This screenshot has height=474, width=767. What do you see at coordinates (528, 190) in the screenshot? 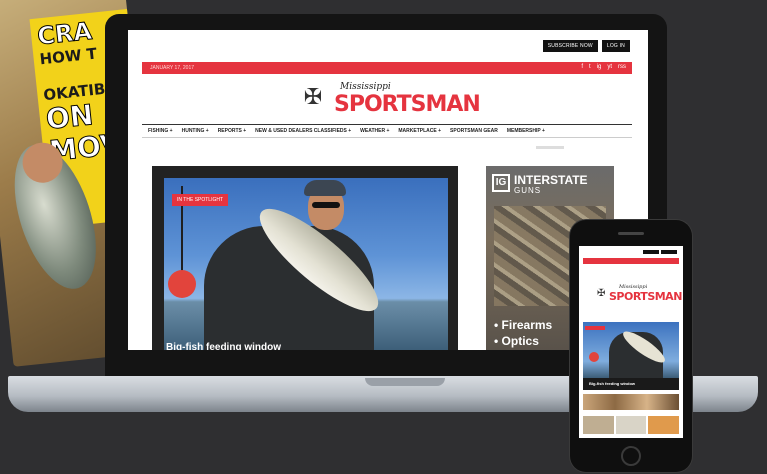
I see `ad-brand-subtitle: GUNS` at bounding box center [528, 190].